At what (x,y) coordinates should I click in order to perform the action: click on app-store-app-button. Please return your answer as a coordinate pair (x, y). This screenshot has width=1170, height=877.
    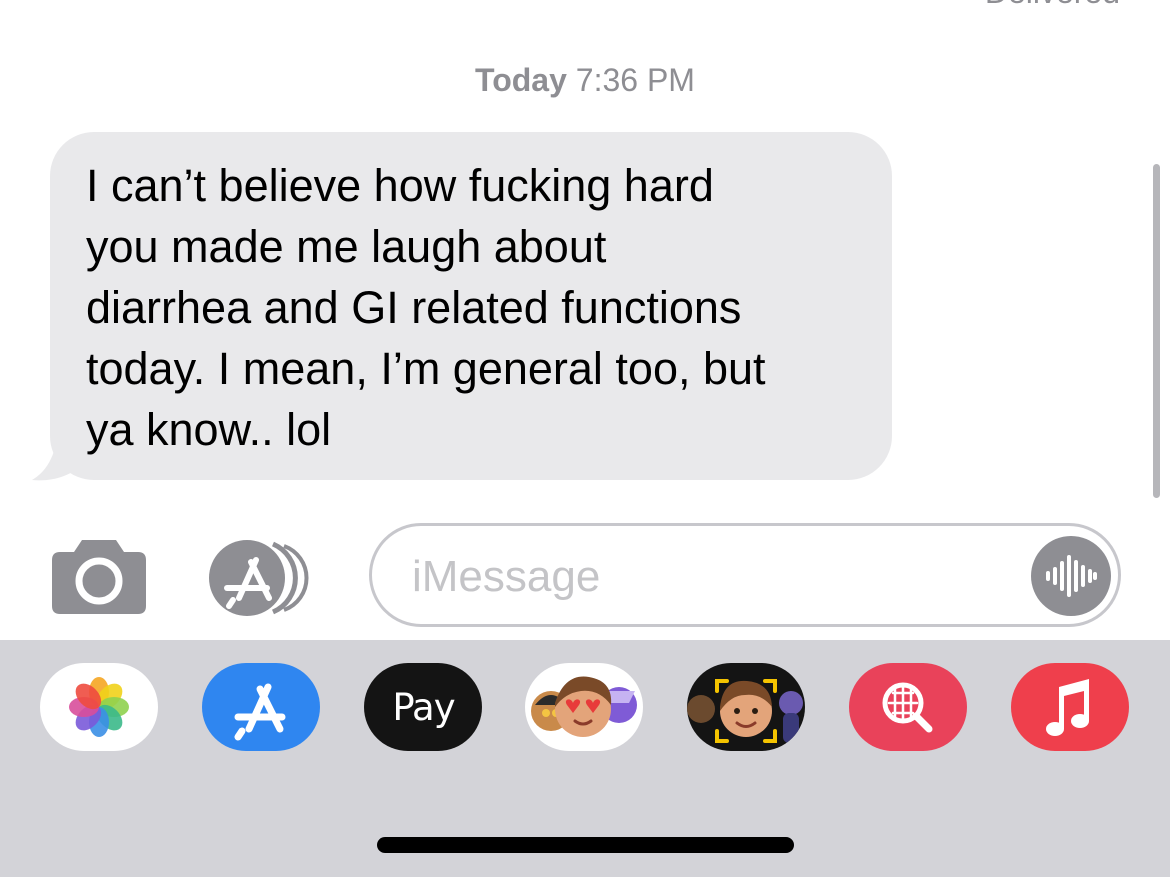
    Looking at the image, I should click on (261, 707).